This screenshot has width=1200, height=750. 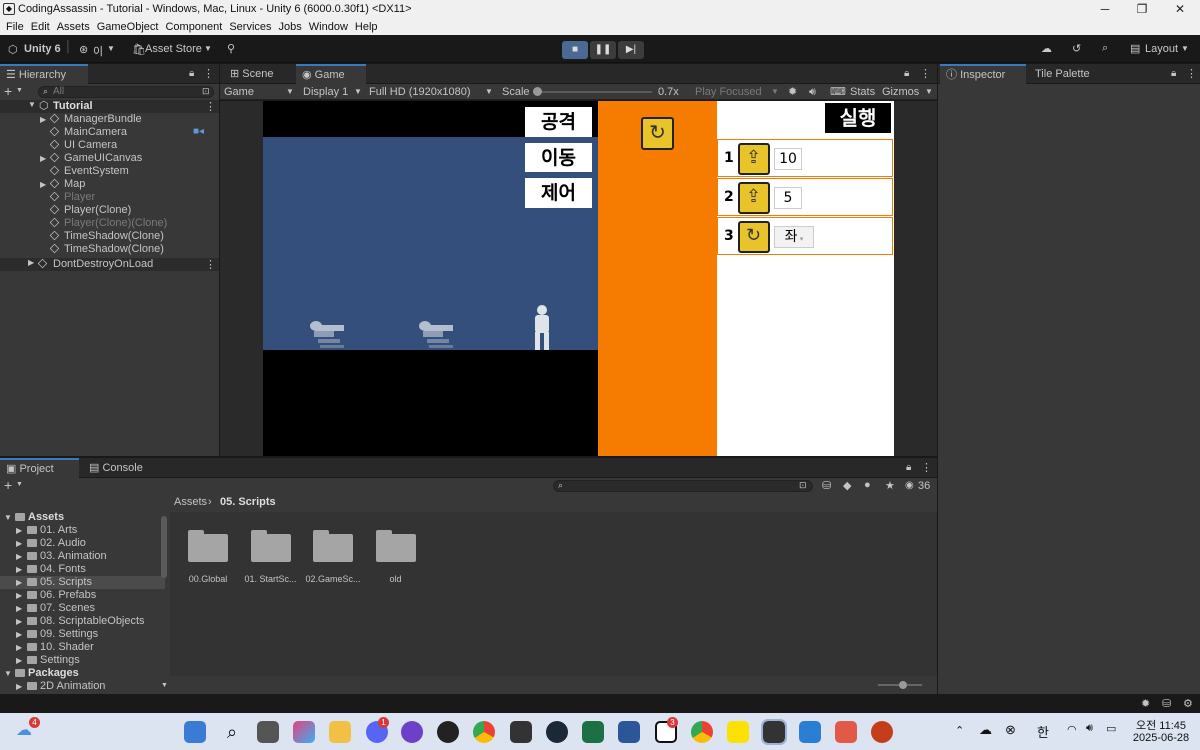 What do you see at coordinates (657, 133) in the screenshot?
I see `turn-command-icon: ↻` at bounding box center [657, 133].